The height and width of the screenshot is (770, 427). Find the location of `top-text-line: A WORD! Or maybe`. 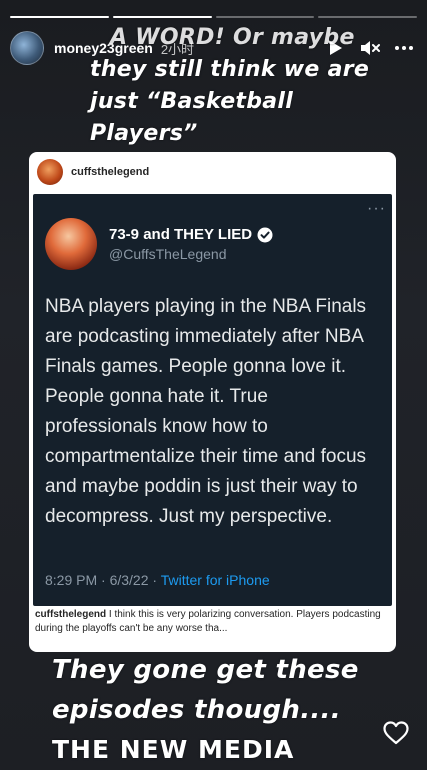

top-text-line: A WORD! Or maybe is located at coordinates (232, 37).